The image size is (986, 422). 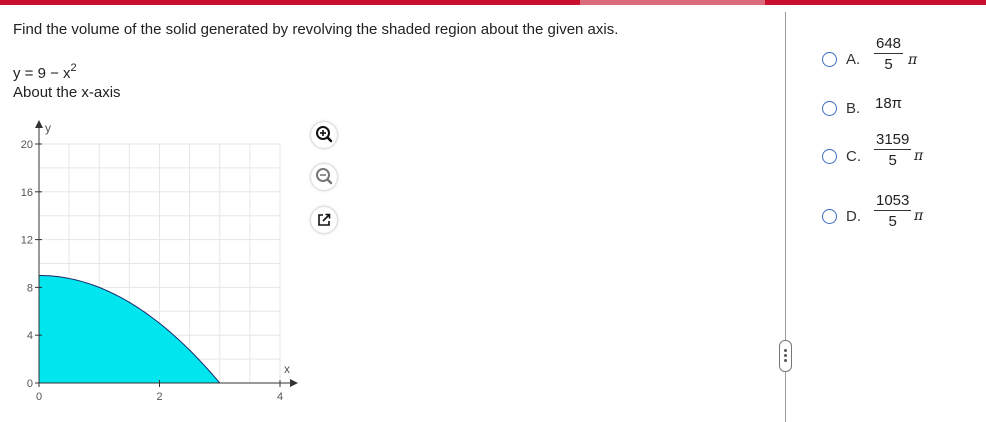 I want to click on choice-d-pi: π, so click(x=919, y=216).